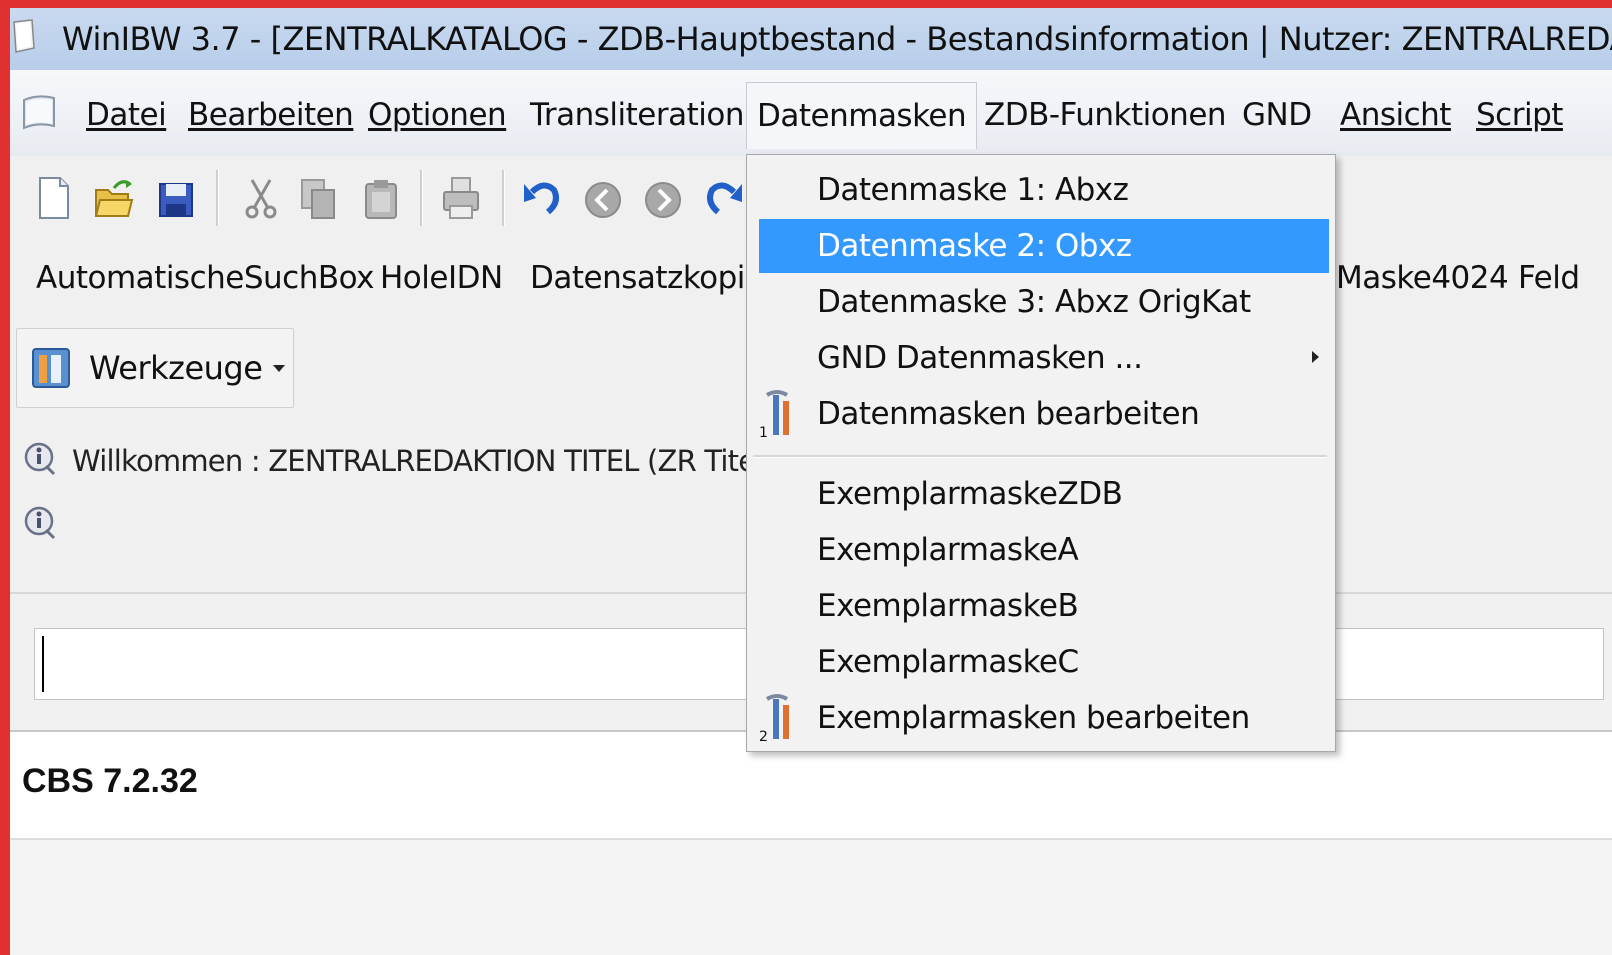 The image size is (1612, 955). Describe the element at coordinates (279, 368) in the screenshot. I see `chevron-down-icon` at that location.